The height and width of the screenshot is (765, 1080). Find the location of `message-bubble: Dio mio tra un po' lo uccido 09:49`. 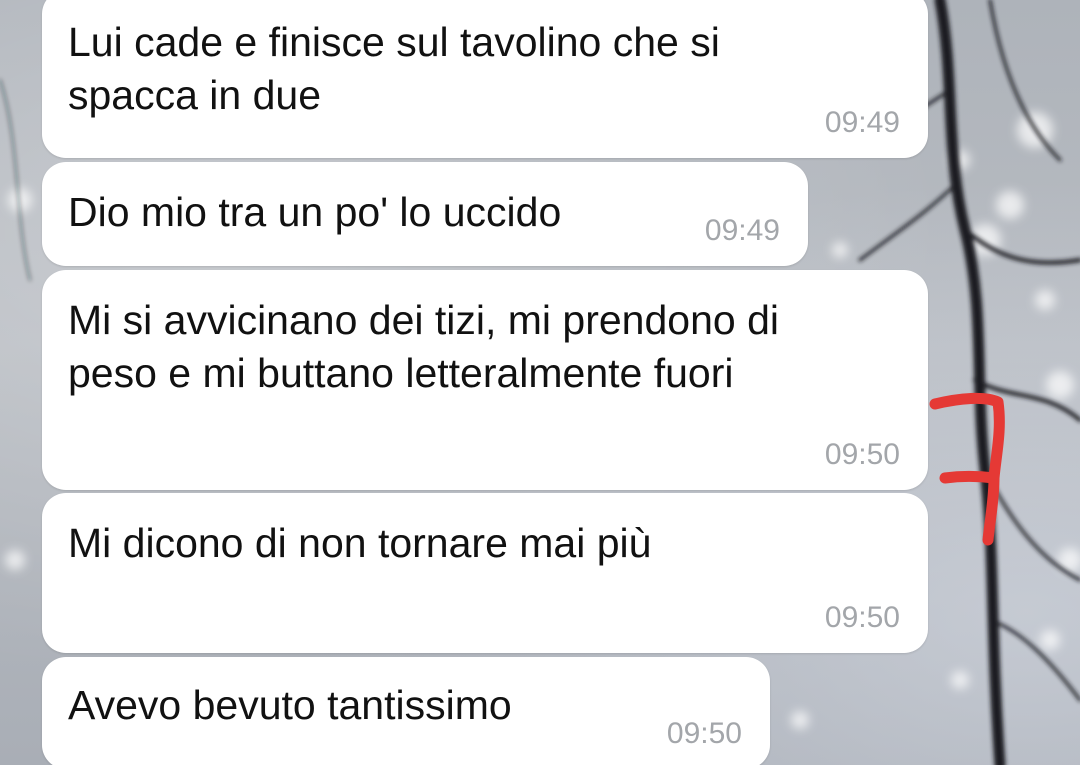

message-bubble: Dio mio tra un po' lo uccido 09:49 is located at coordinates (425, 214).